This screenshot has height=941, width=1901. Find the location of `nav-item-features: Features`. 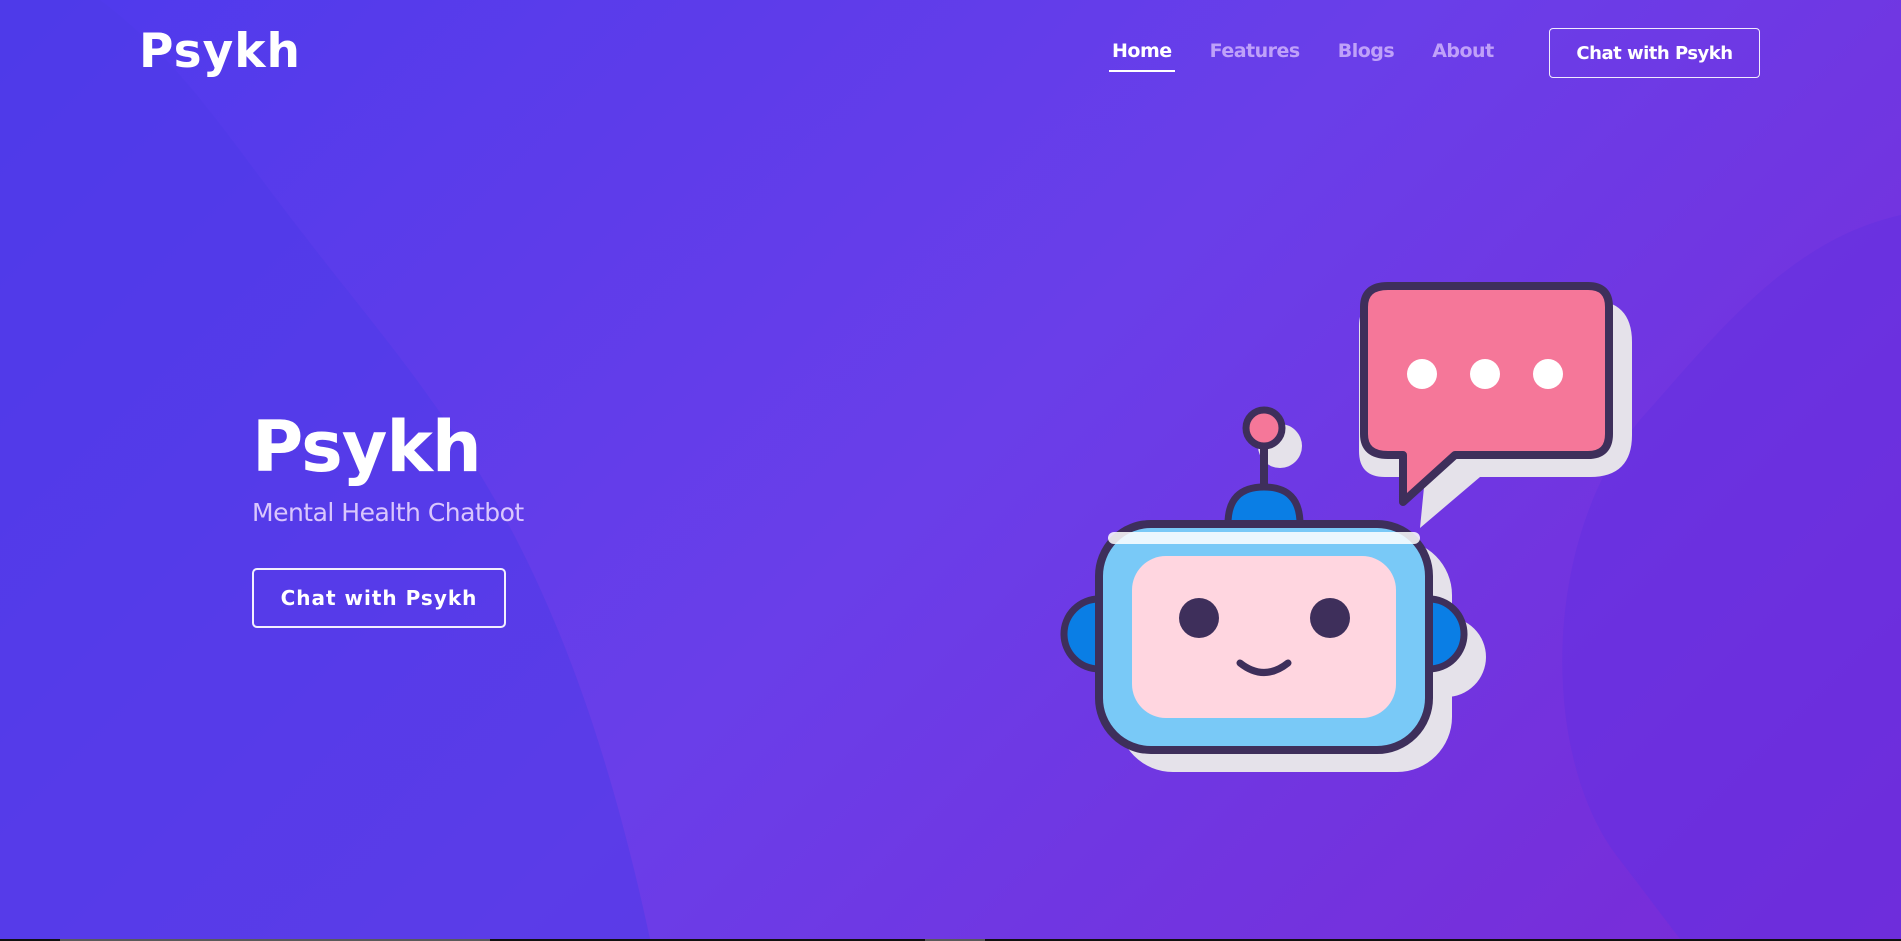

nav-item-features: Features is located at coordinates (1255, 56).